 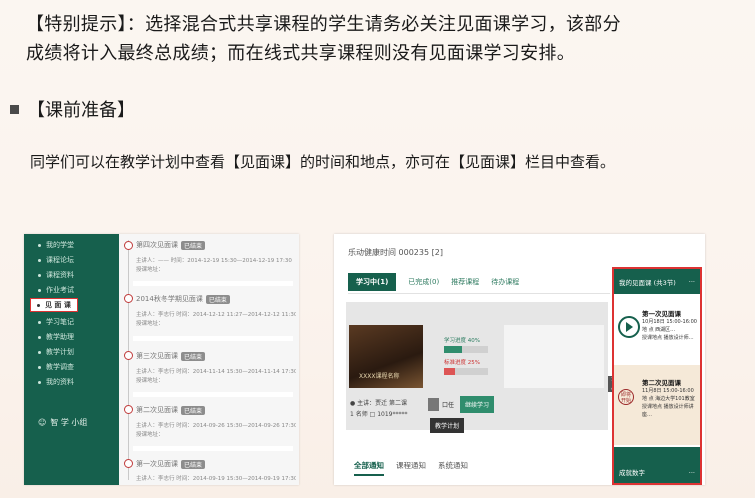 What do you see at coordinates (647, 282) in the screenshot?
I see `meeting-panel-title: 我的见面课 (共3节)` at bounding box center [647, 282].